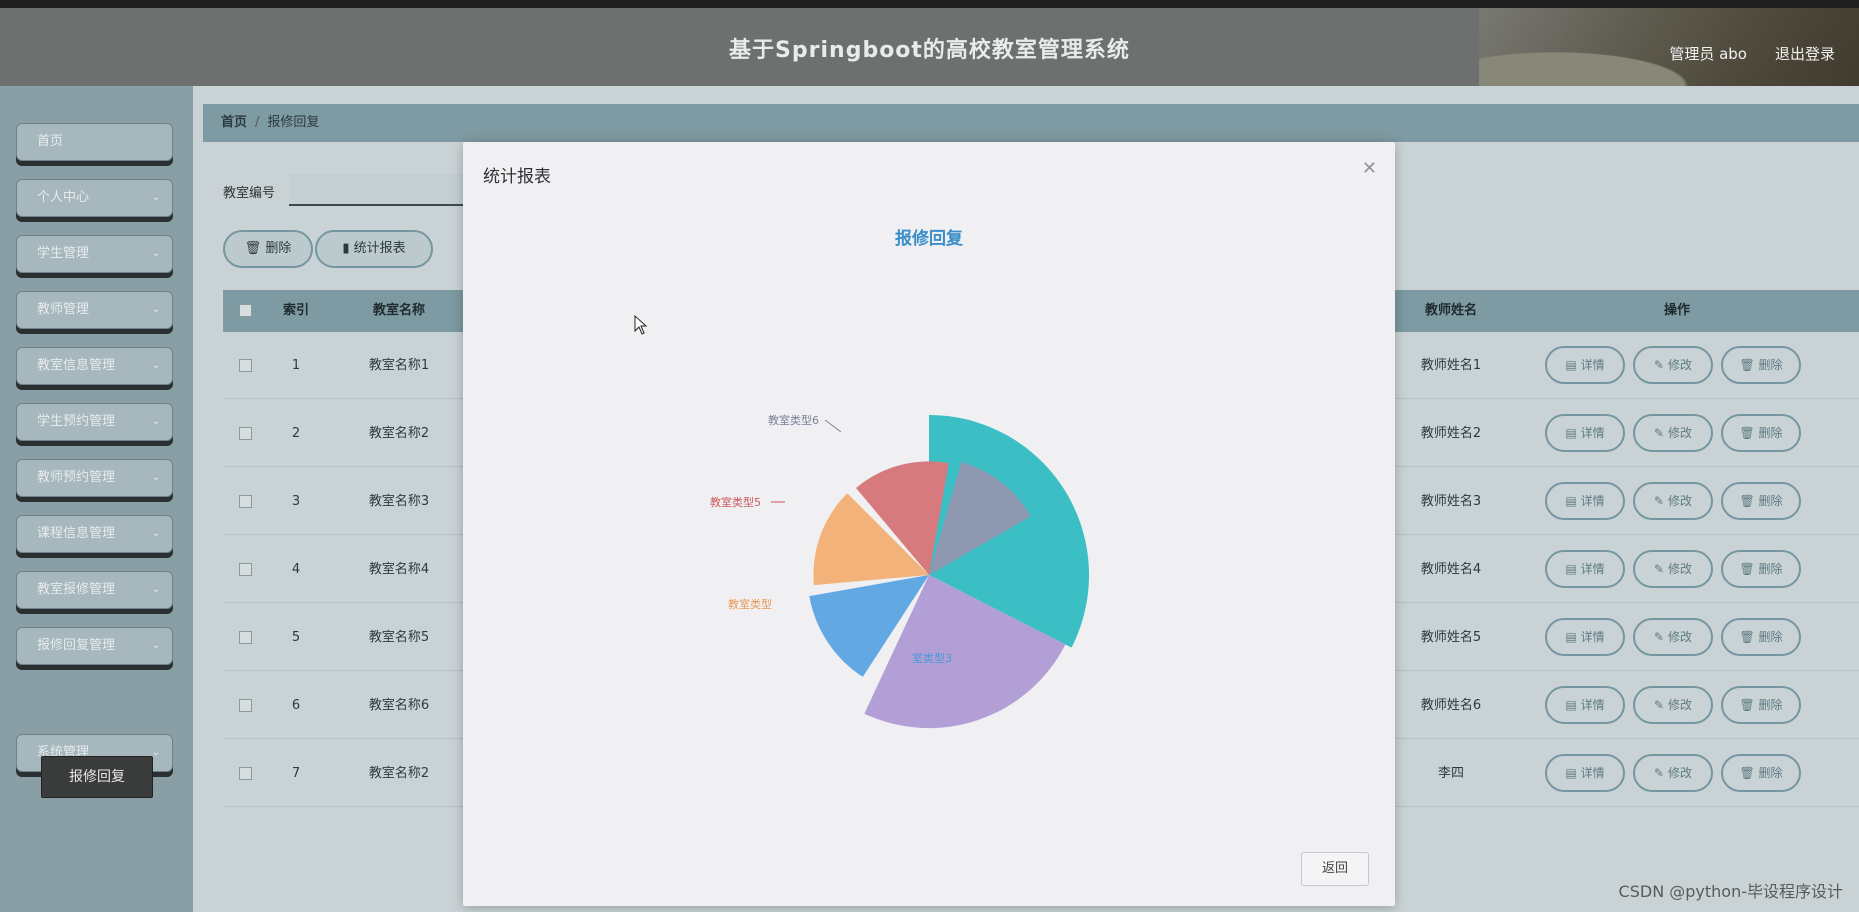 The height and width of the screenshot is (912, 1859). I want to click on sidebar-item-label: 课程信息管理, so click(76, 533).